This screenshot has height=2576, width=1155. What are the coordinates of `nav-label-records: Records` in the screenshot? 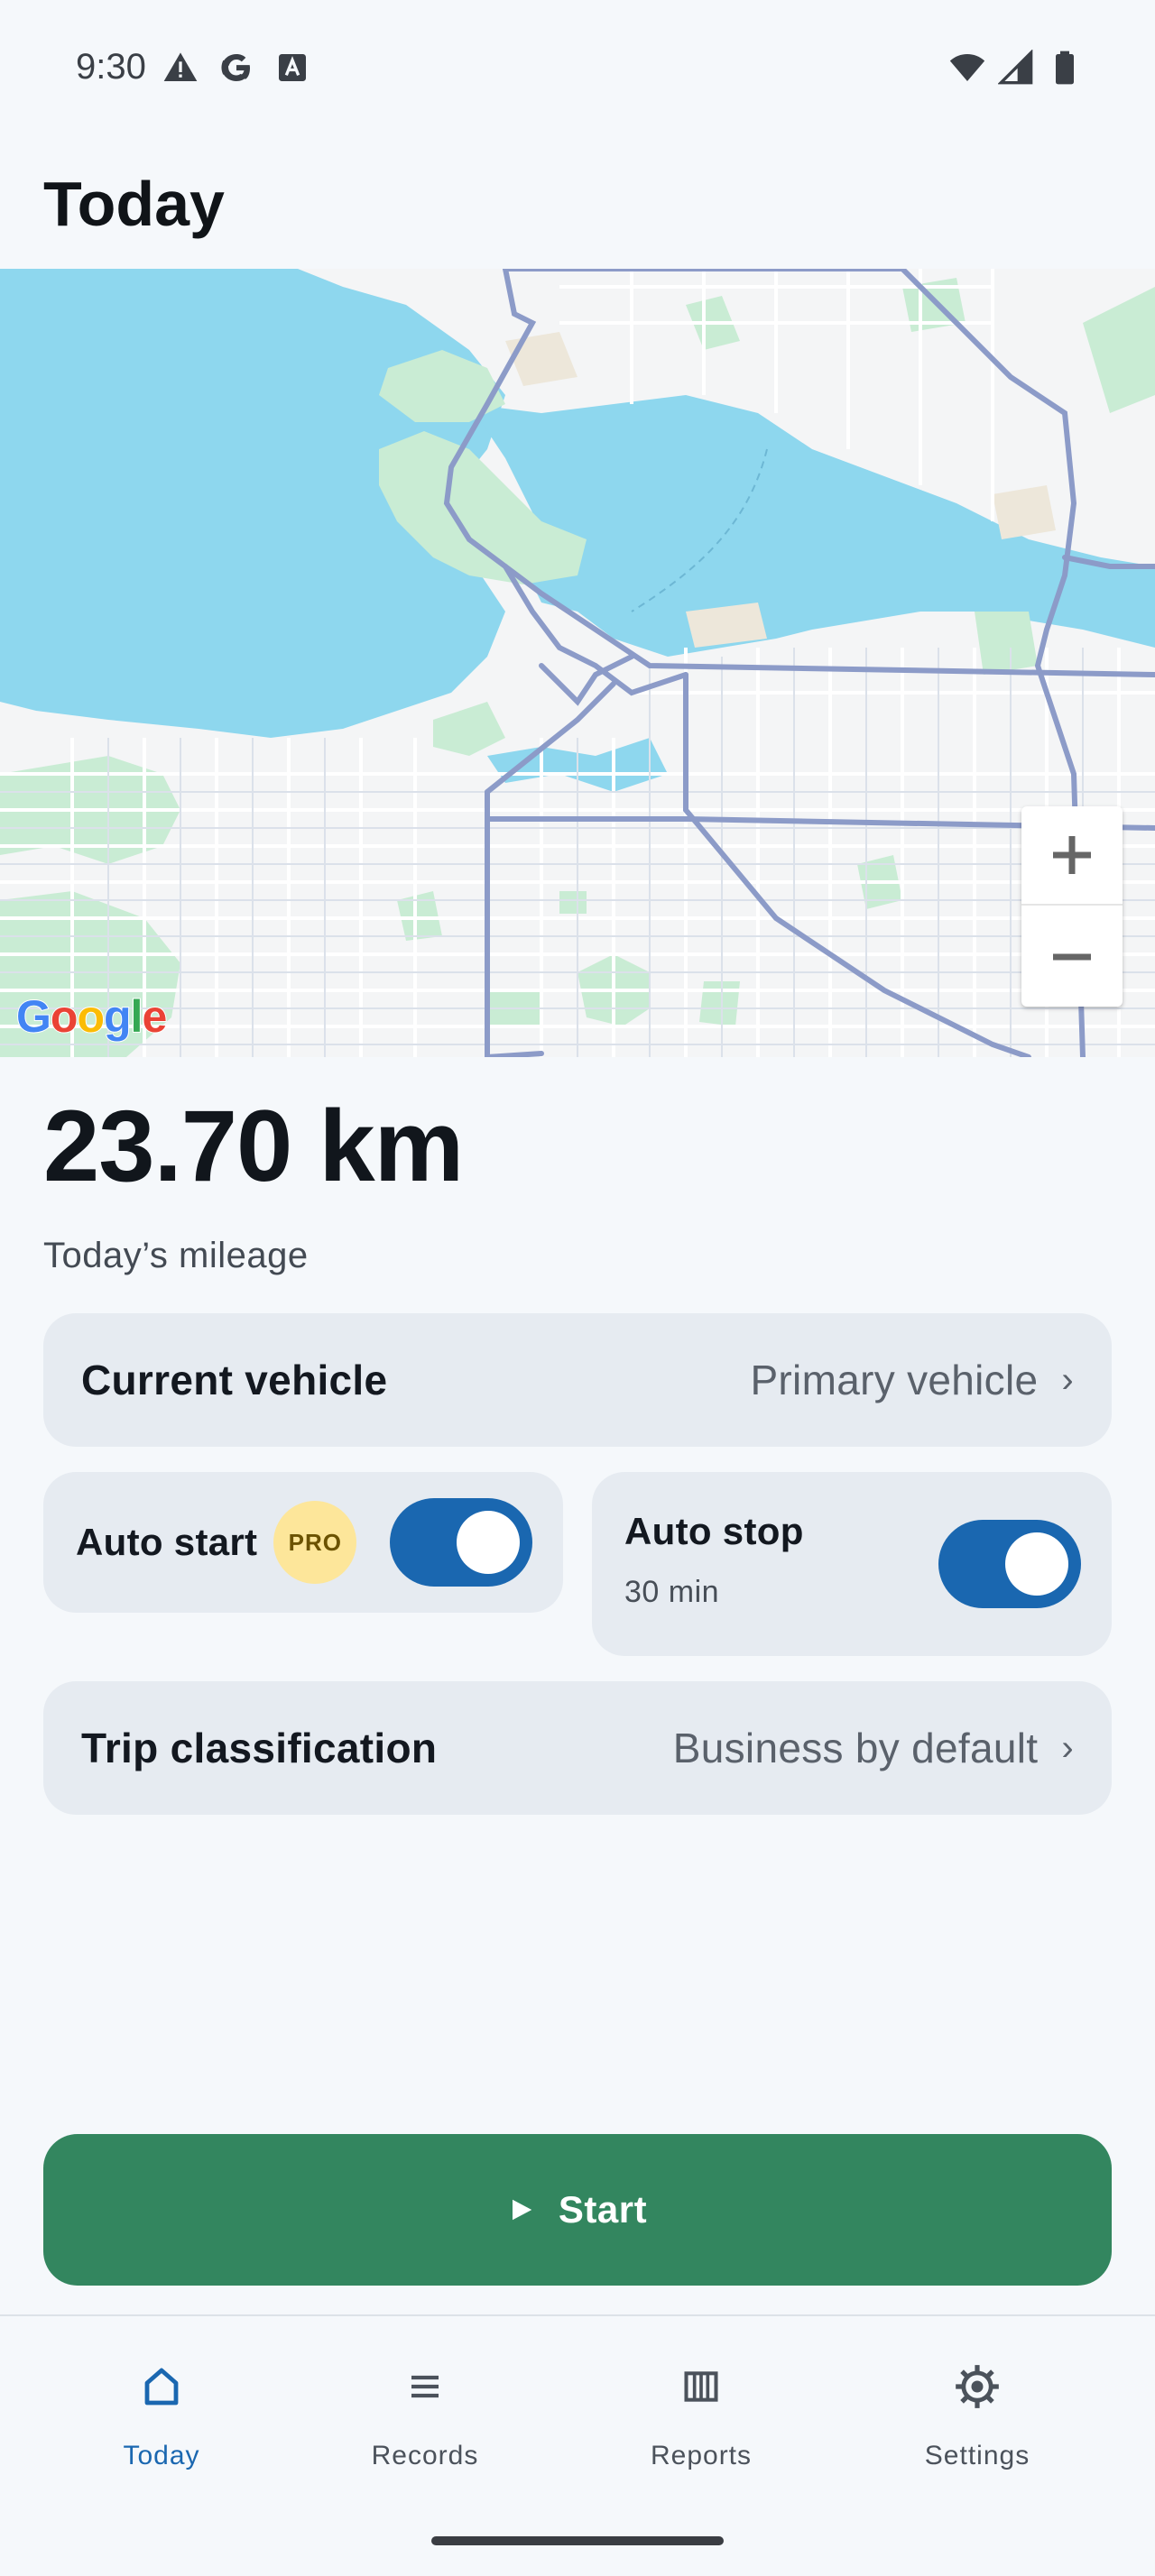 It's located at (425, 2455).